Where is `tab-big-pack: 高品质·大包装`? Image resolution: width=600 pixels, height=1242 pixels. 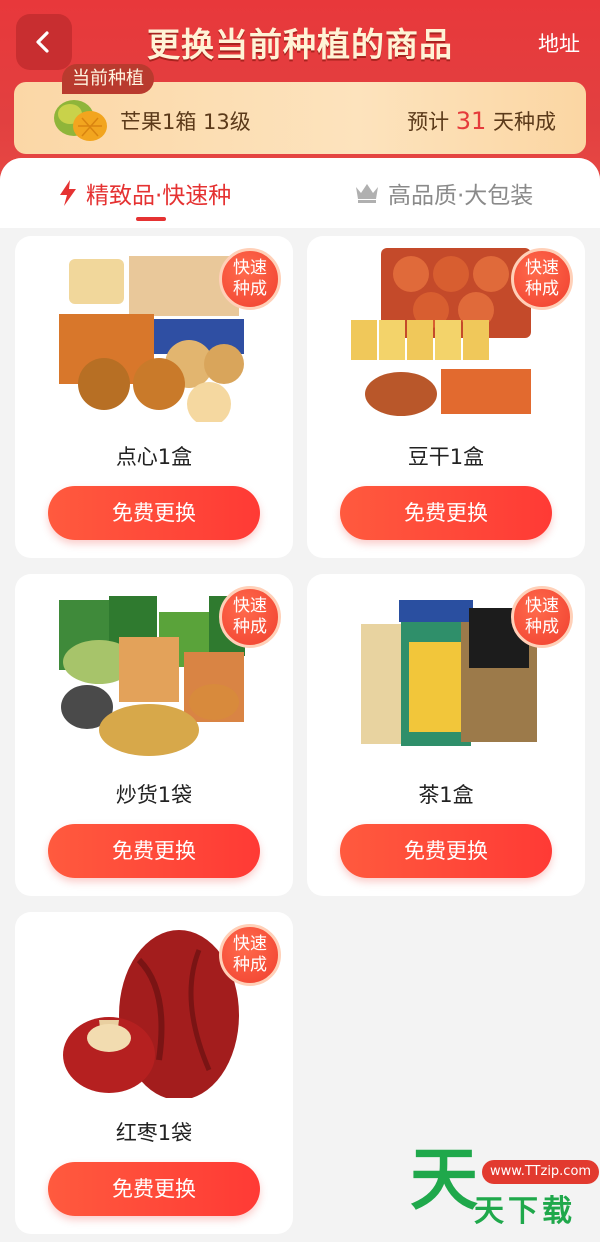 tab-big-pack: 高品质·大包装 is located at coordinates (443, 193).